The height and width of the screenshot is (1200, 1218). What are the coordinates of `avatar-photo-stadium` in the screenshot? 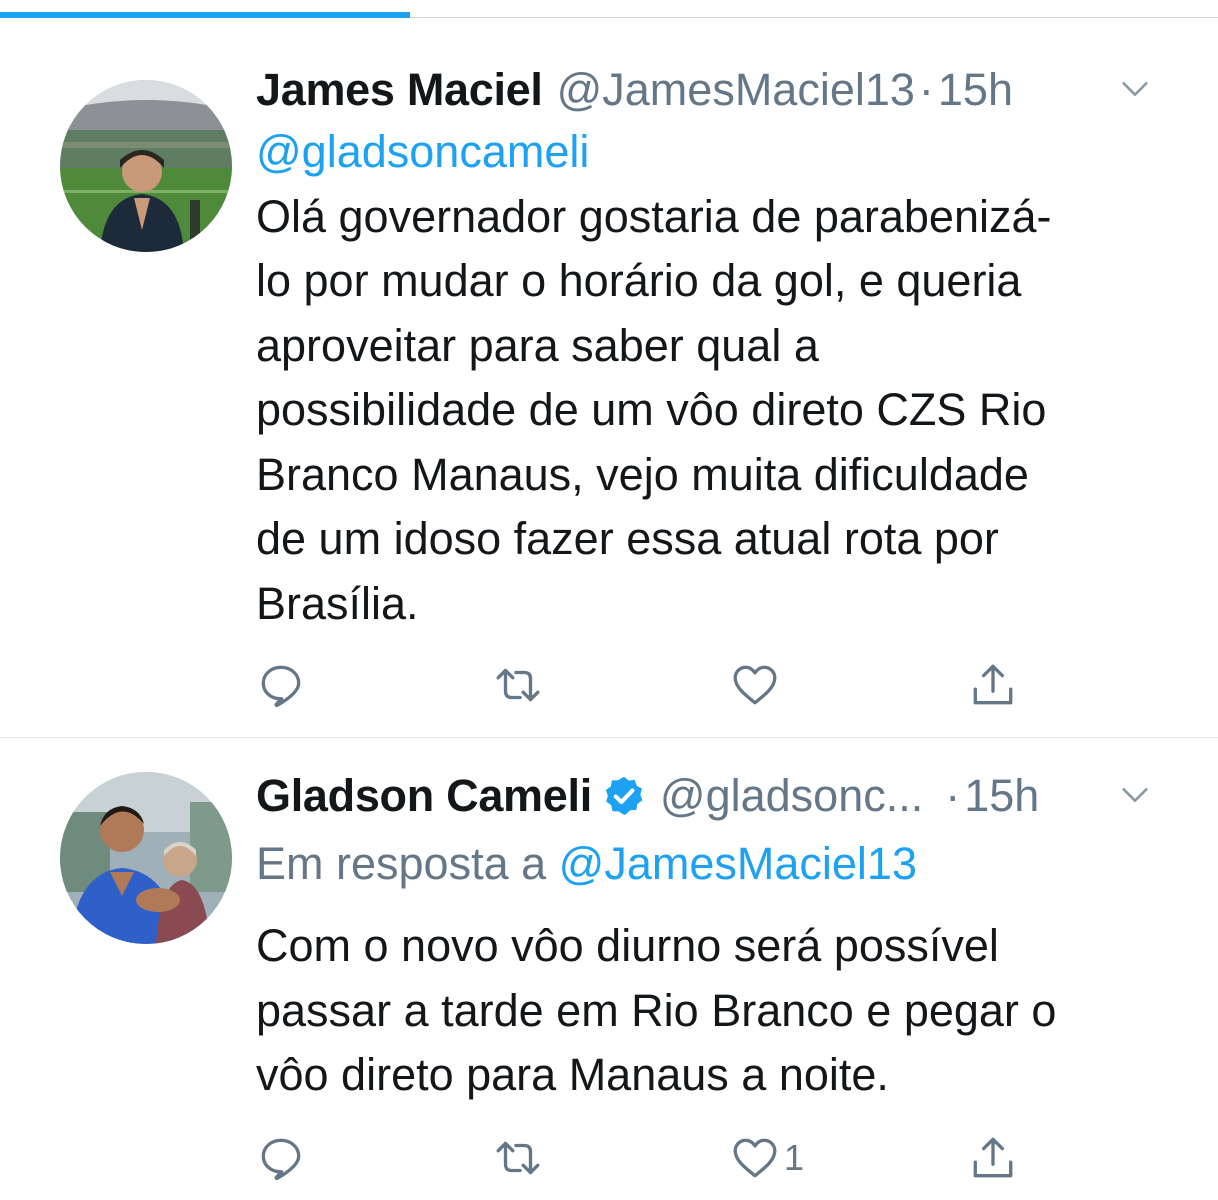 It's located at (146, 166).